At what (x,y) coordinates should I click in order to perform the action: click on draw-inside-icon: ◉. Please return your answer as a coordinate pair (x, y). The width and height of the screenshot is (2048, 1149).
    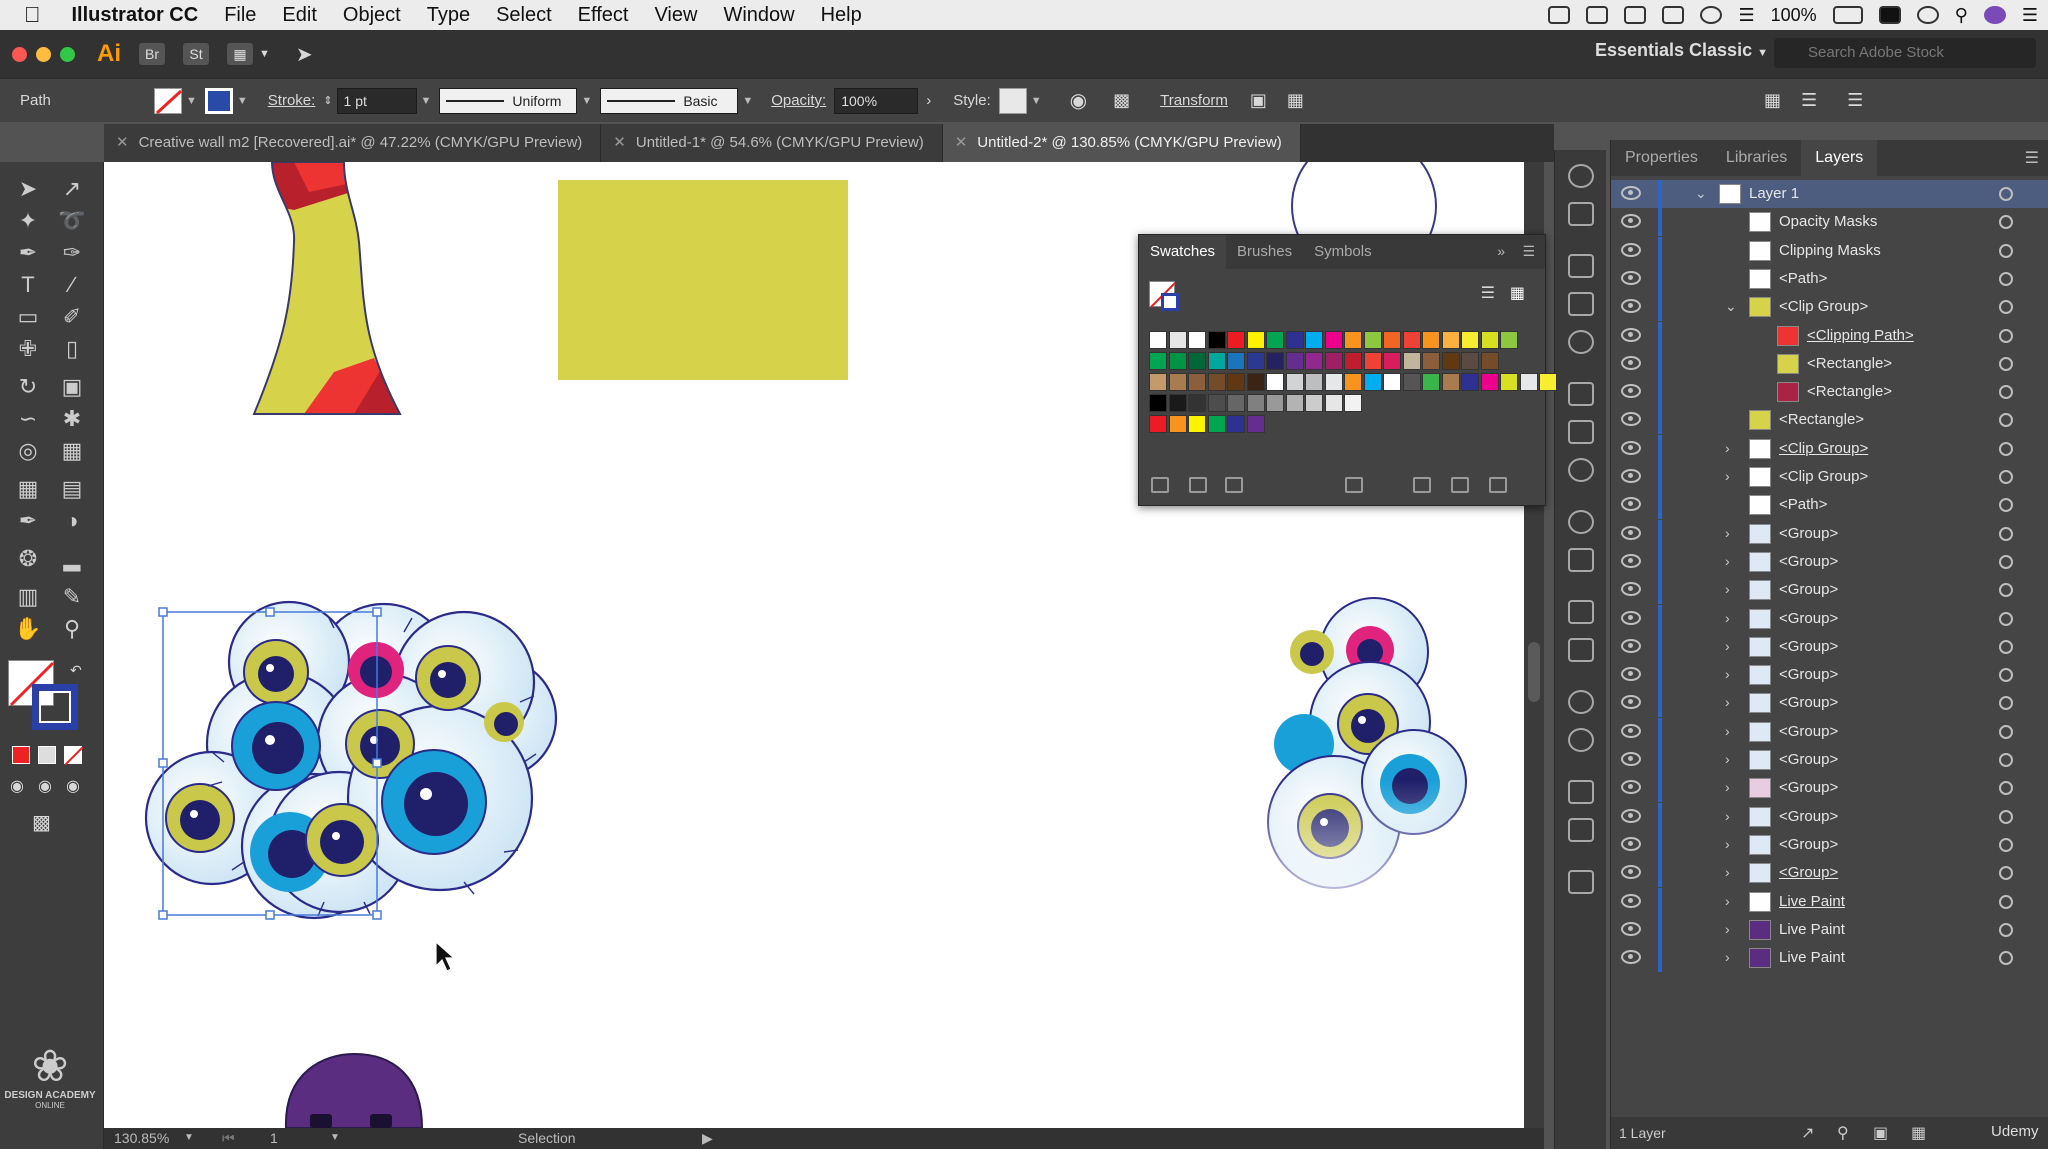
    Looking at the image, I should click on (73, 786).